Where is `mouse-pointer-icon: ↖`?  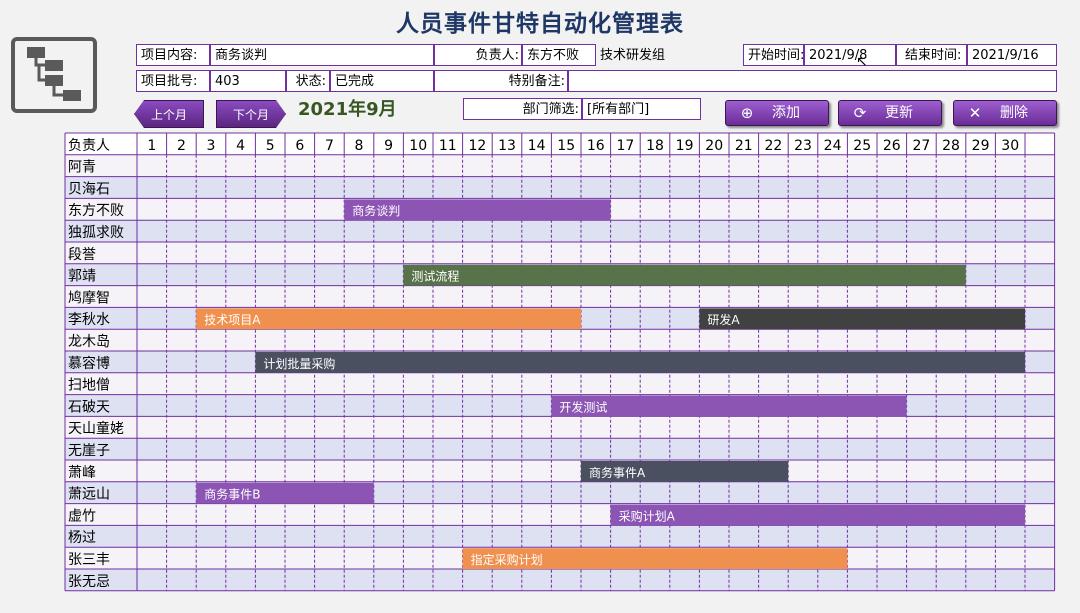 mouse-pointer-icon: ↖ is located at coordinates (862, 62).